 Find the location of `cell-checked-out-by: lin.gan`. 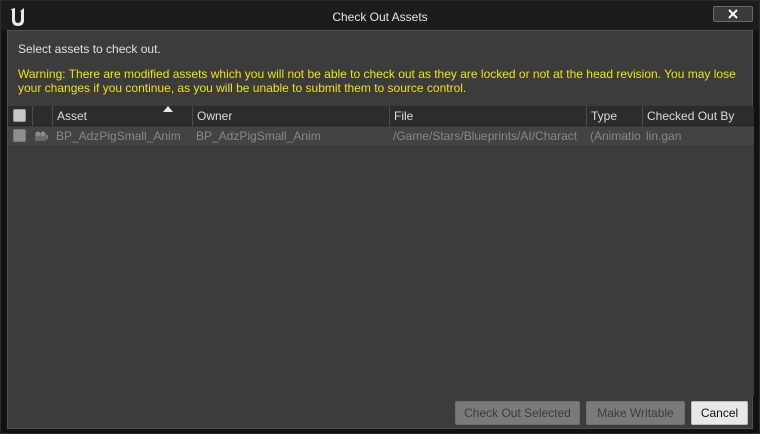

cell-checked-out-by: lin.gan is located at coordinates (664, 136).